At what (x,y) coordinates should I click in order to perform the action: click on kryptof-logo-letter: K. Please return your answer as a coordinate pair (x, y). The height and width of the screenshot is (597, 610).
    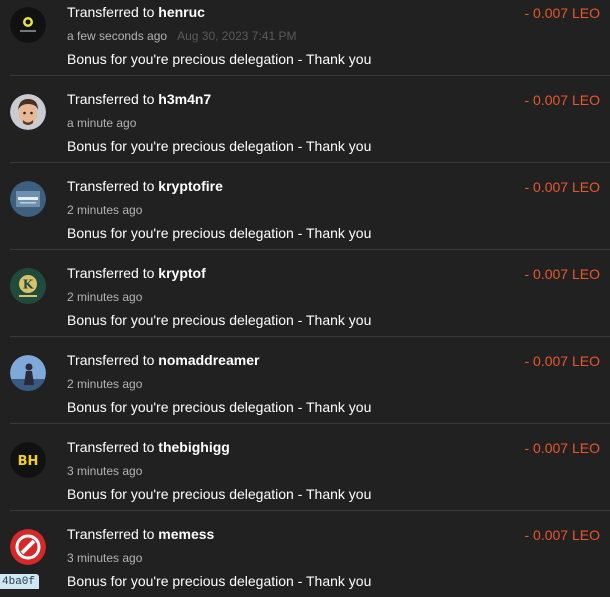
    Looking at the image, I should click on (28, 285).